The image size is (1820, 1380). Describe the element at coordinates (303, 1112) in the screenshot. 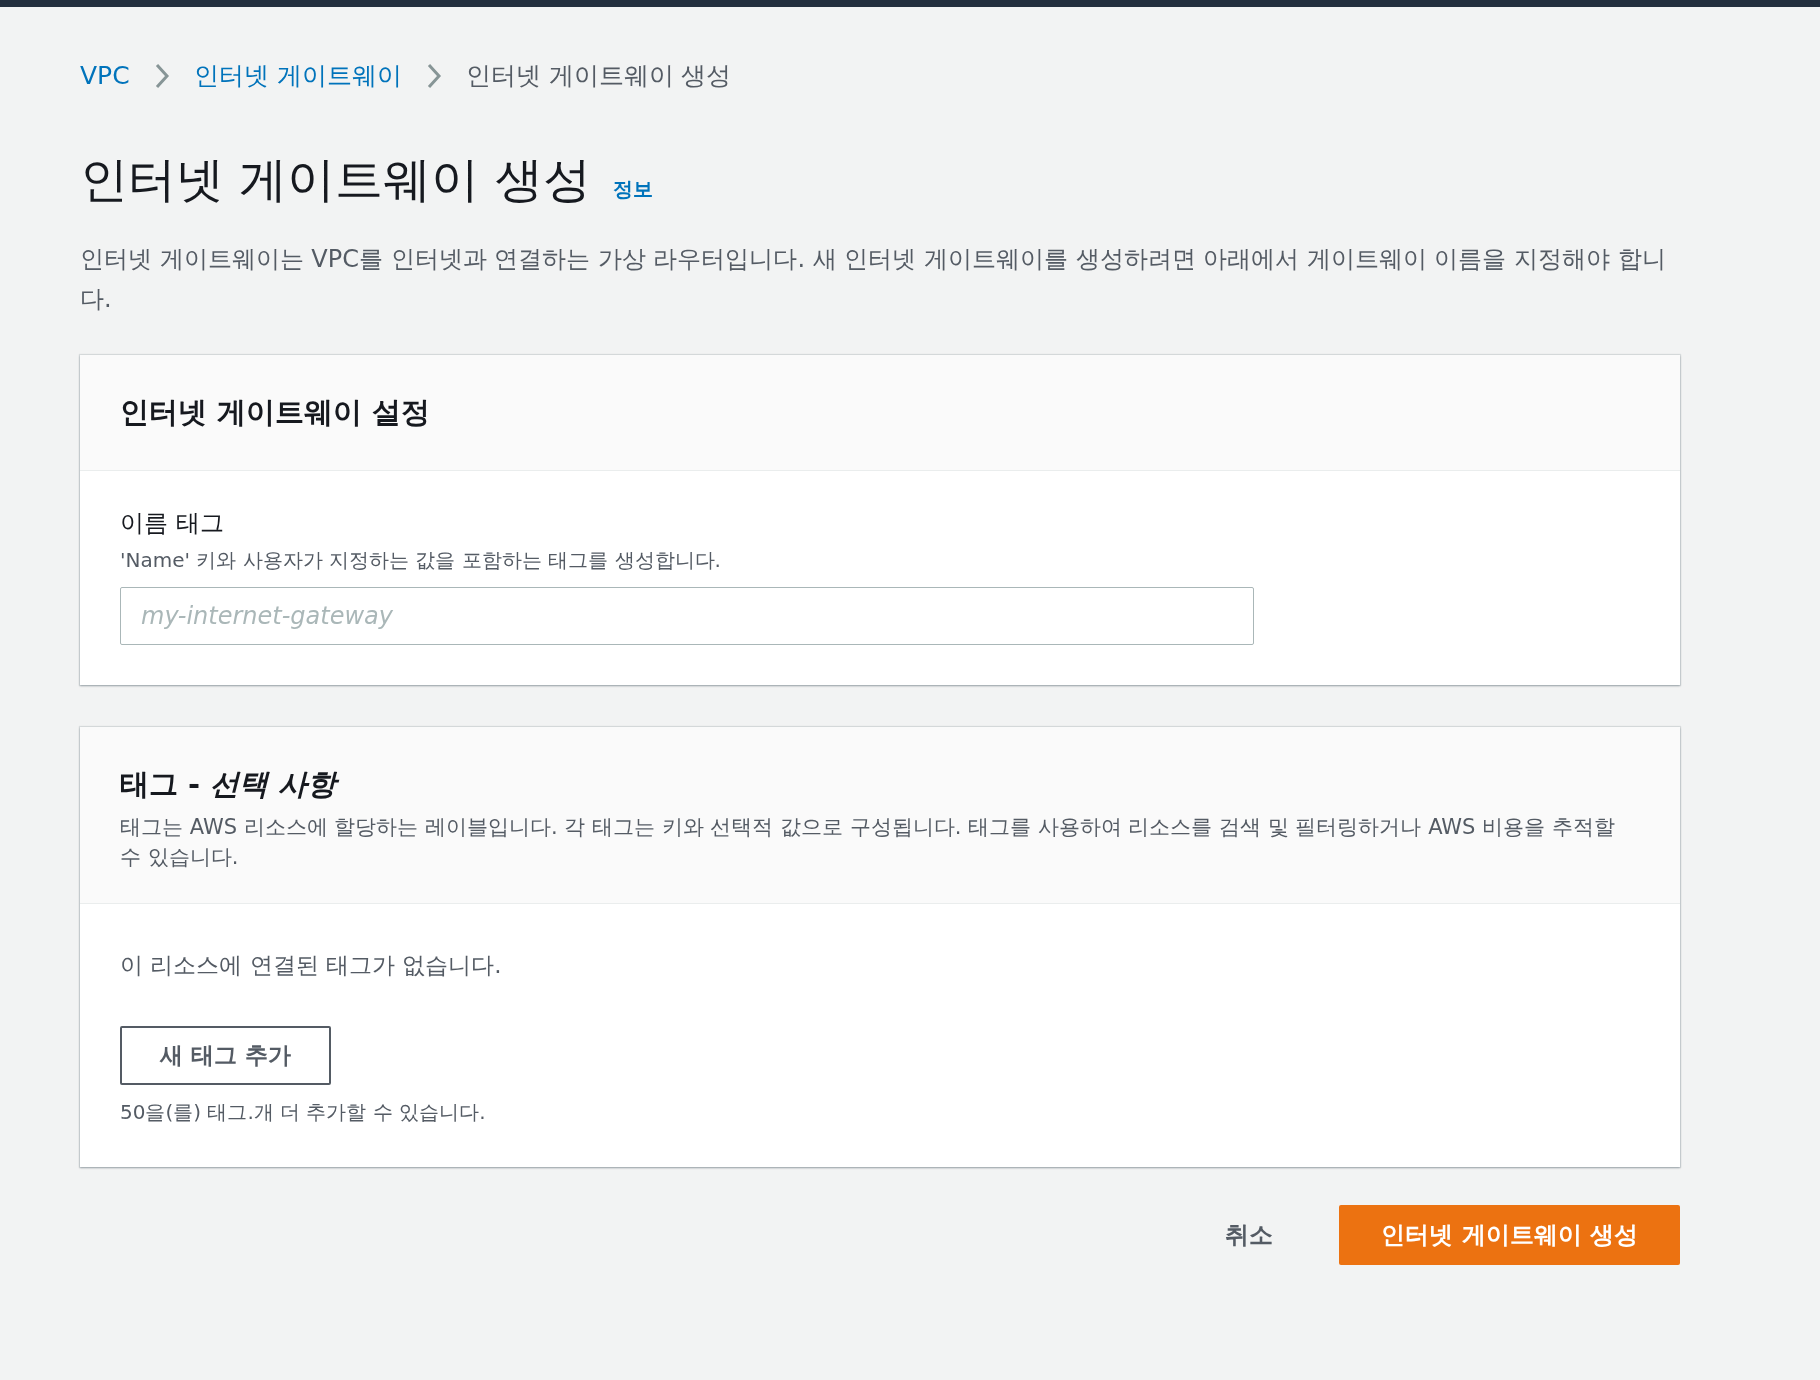

I see `tag-limit-text: 50을(를) 태그.개 더 추가할 수 있습니다.` at that location.